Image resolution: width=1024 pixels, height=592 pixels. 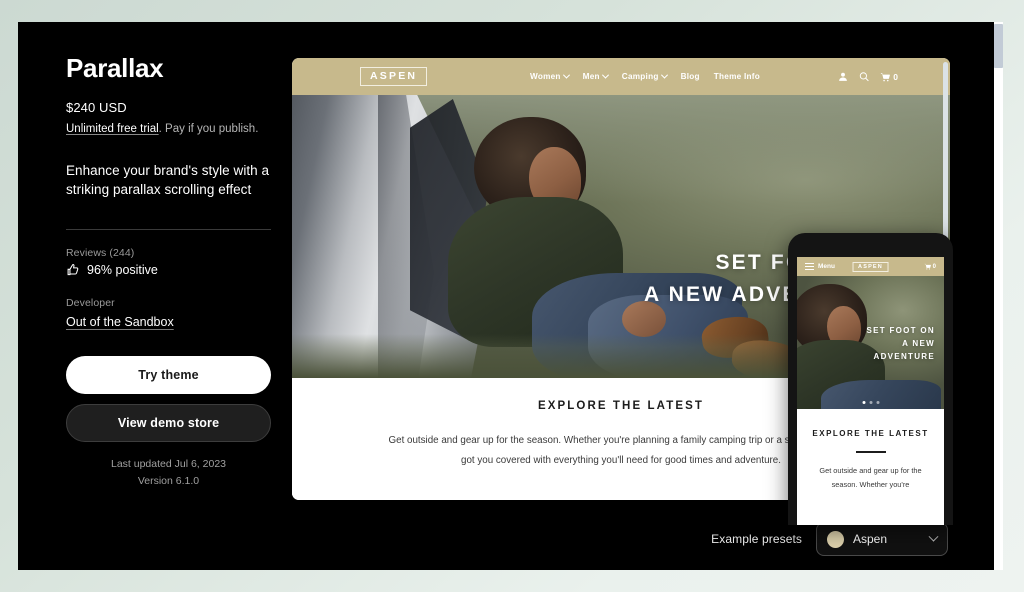 I want to click on preset-color-swatch, so click(x=835, y=539).